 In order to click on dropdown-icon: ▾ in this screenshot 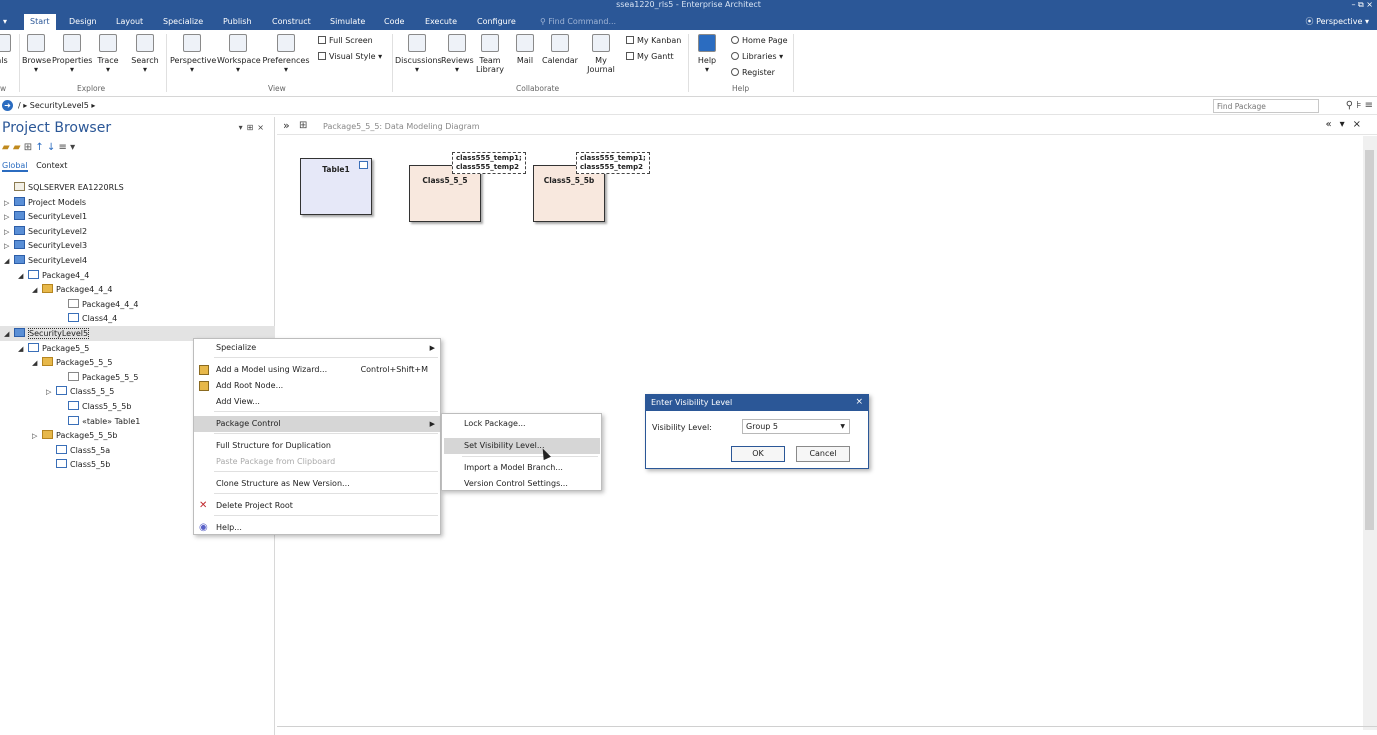, I will do `click(1346, 124)`.